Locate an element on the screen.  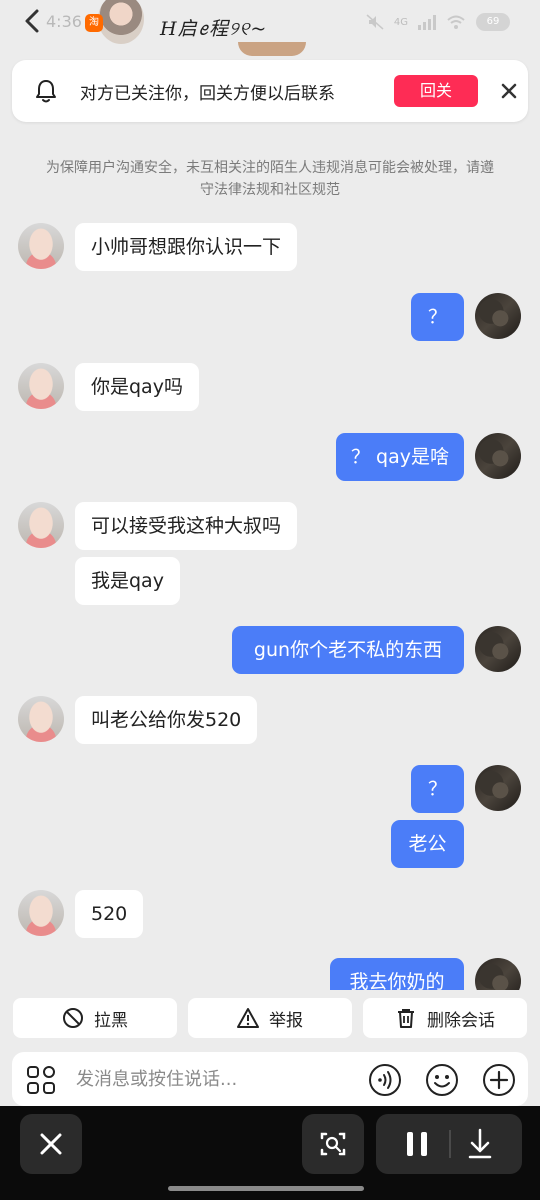
battery-icon: 69 is located at coordinates (493, 22).